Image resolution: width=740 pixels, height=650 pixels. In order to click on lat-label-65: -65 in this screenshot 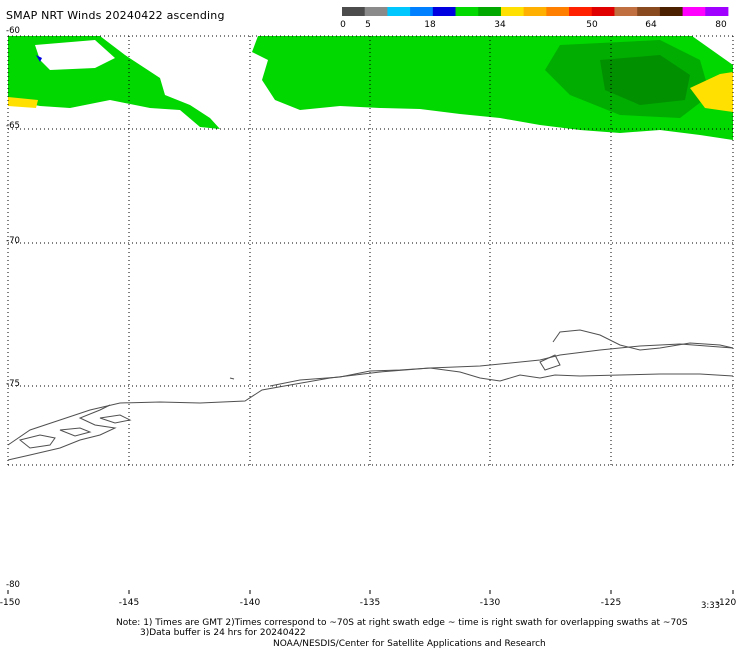, I will do `click(13, 126)`.